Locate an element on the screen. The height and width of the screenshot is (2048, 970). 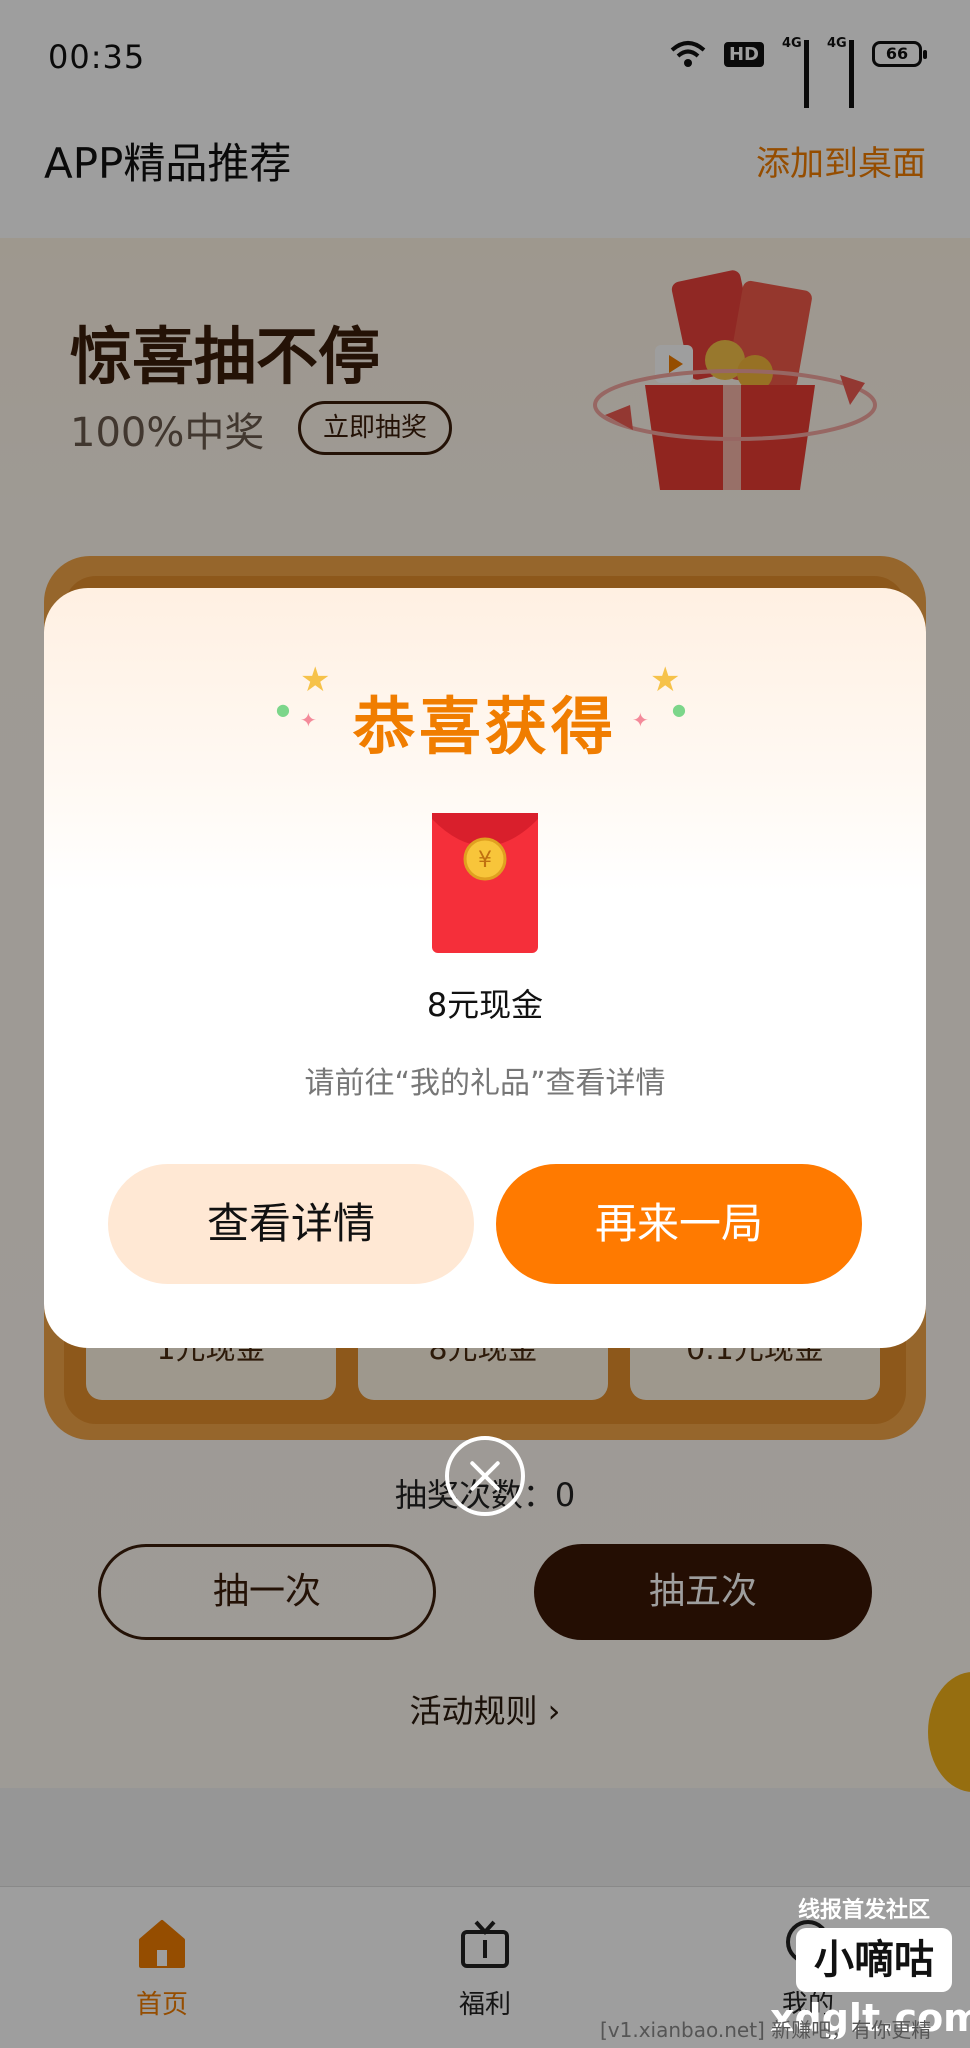
watermark-logo: 小嘀咕 is located at coordinates (874, 1960).